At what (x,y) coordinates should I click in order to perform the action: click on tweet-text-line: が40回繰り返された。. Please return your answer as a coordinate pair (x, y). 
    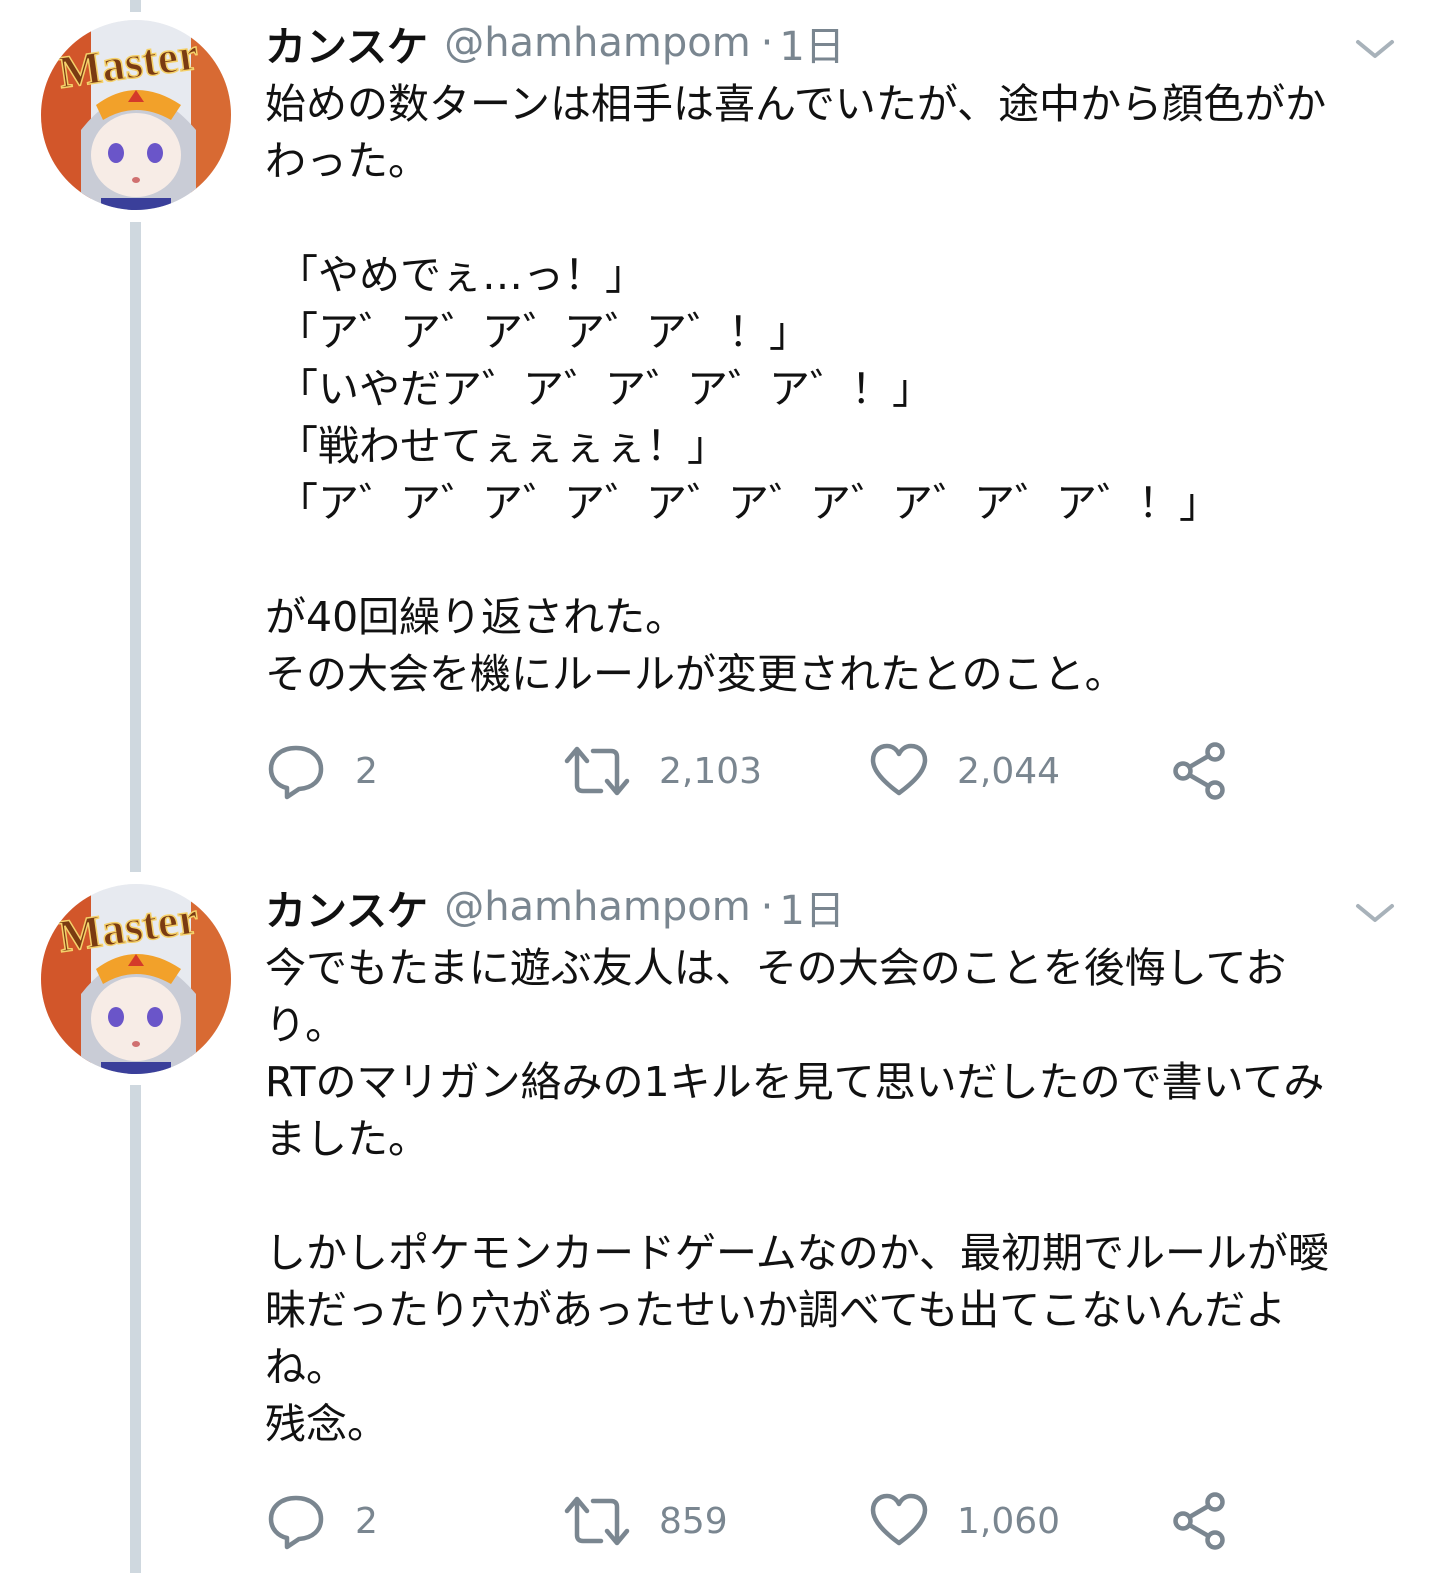
    Looking at the image, I should click on (476, 617).